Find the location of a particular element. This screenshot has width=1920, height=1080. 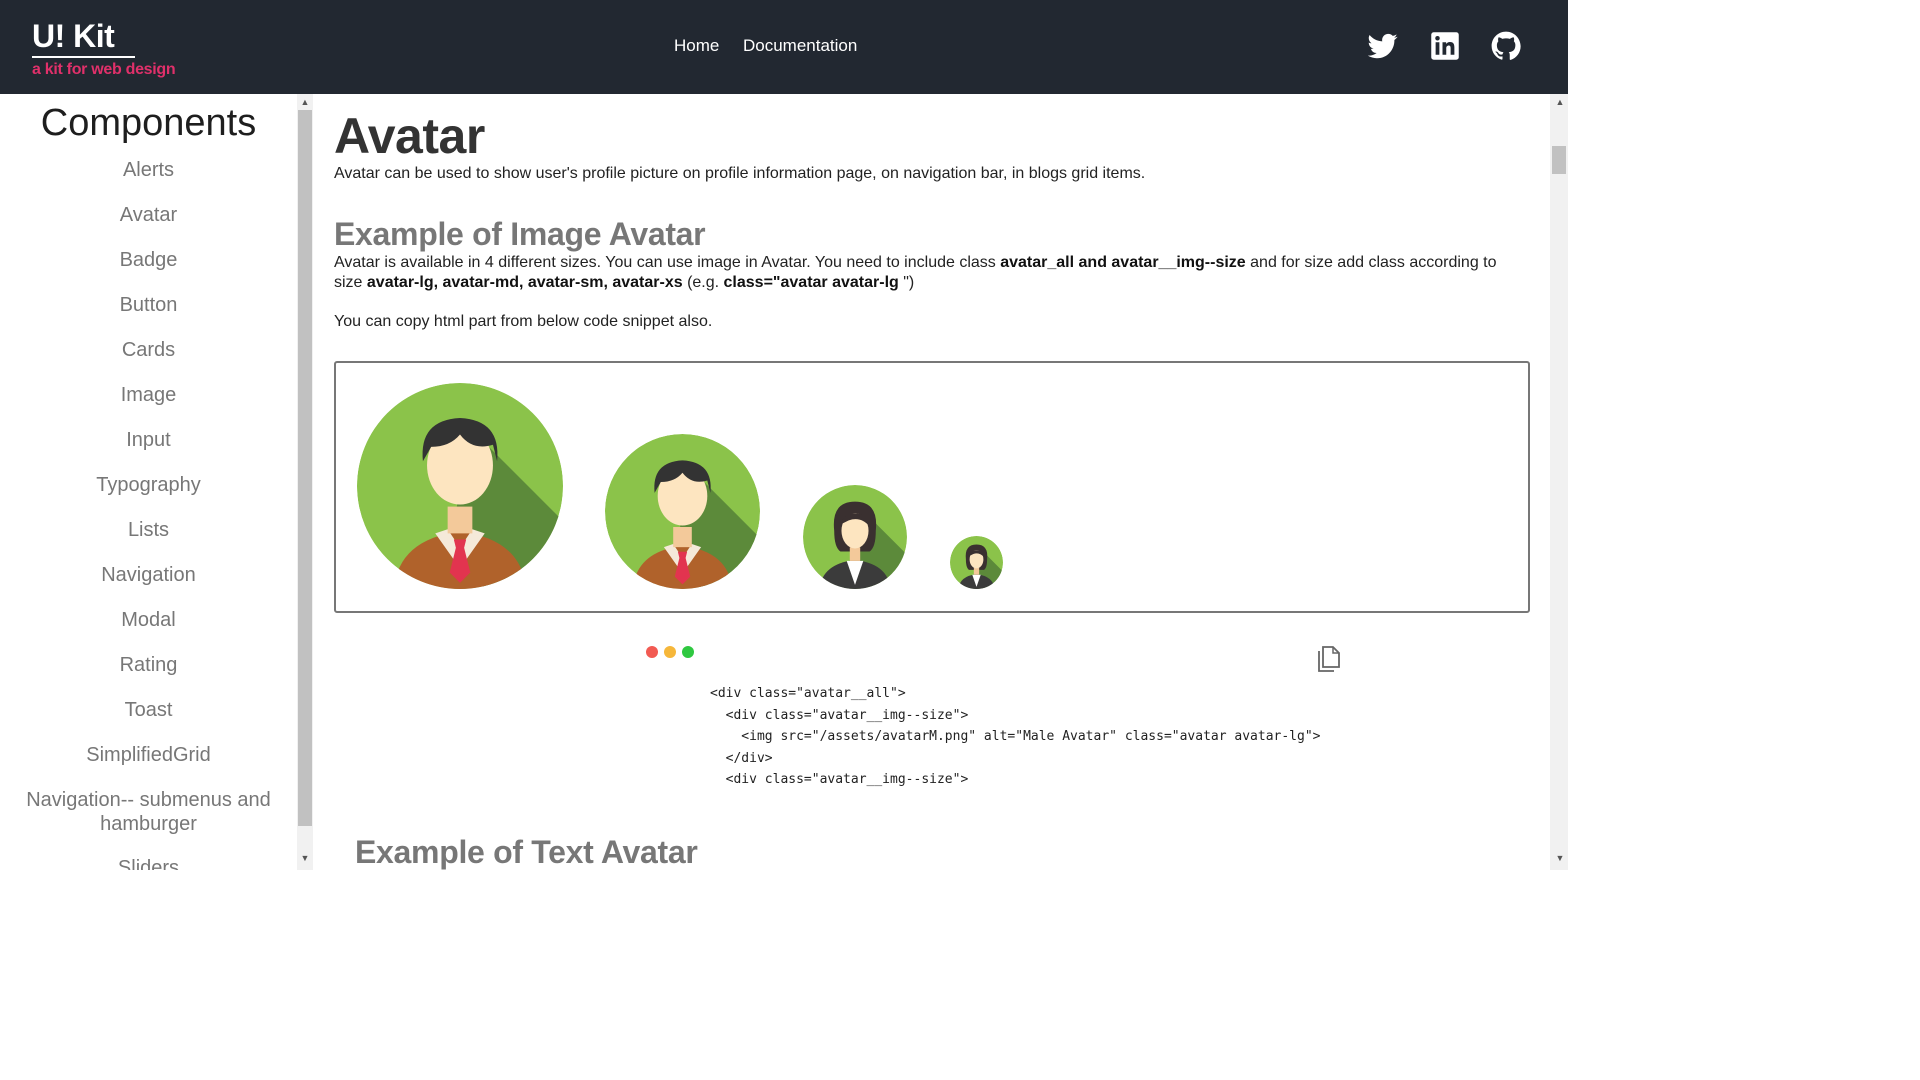

page-title: Avatar is located at coordinates (409, 136).